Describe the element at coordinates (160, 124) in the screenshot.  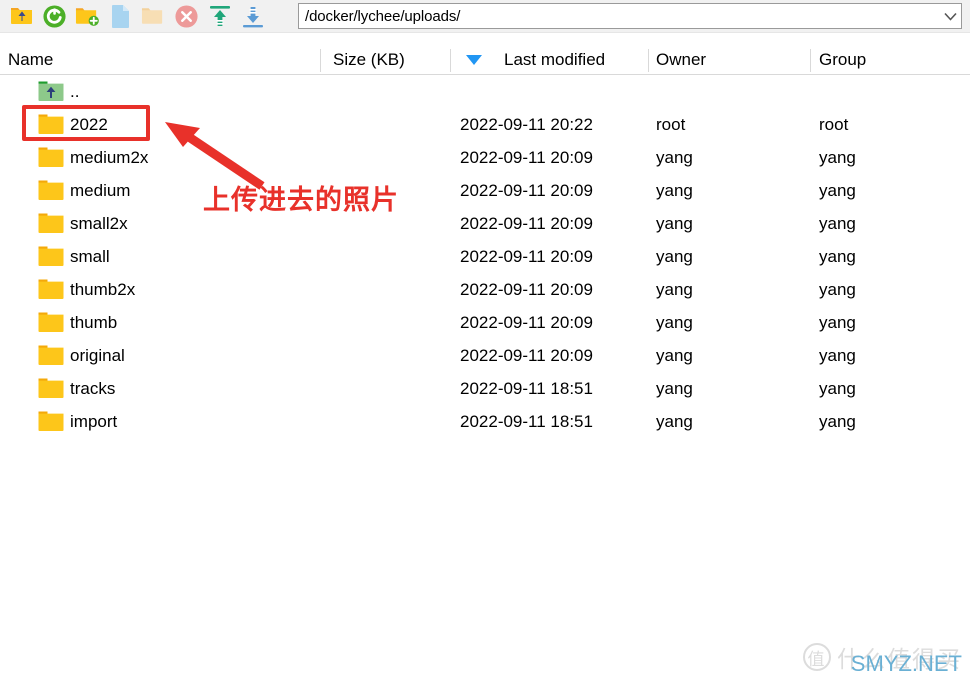
I see `list-item-name-cell: 2022` at that location.